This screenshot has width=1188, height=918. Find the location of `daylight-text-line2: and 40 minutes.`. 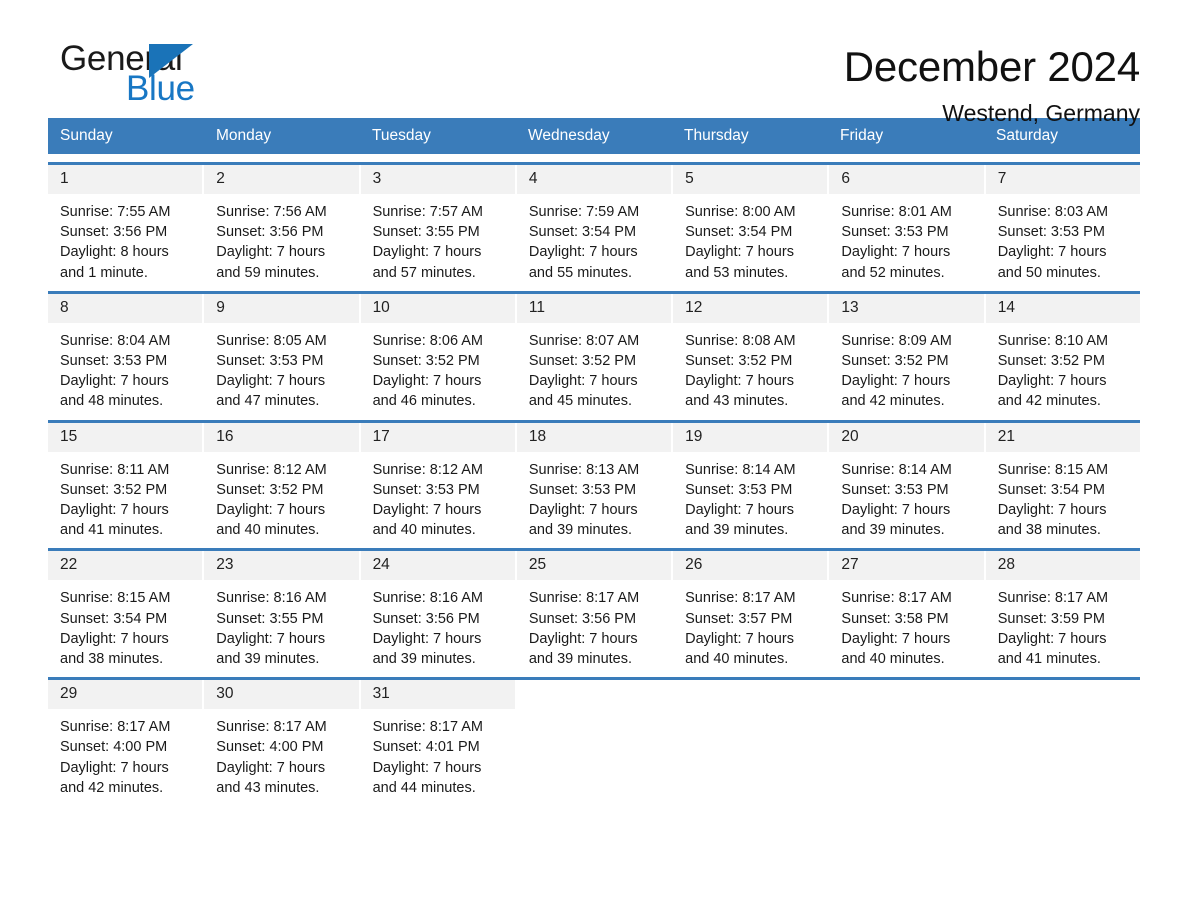

daylight-text-line2: and 40 minutes. is located at coordinates (737, 659).